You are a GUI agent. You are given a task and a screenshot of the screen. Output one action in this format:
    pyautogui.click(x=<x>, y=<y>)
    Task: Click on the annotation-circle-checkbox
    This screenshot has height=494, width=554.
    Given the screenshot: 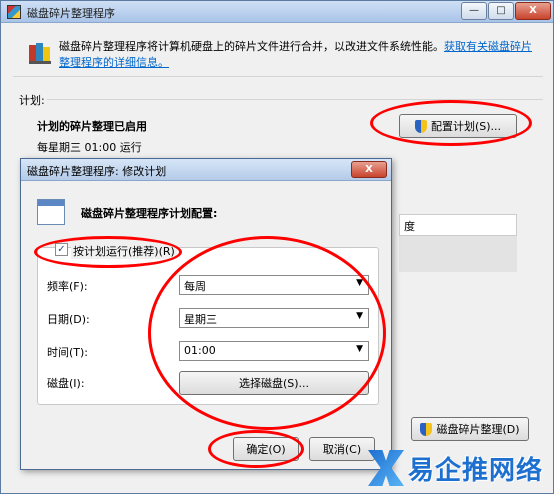 What is the action you would take?
    pyautogui.click(x=108, y=252)
    